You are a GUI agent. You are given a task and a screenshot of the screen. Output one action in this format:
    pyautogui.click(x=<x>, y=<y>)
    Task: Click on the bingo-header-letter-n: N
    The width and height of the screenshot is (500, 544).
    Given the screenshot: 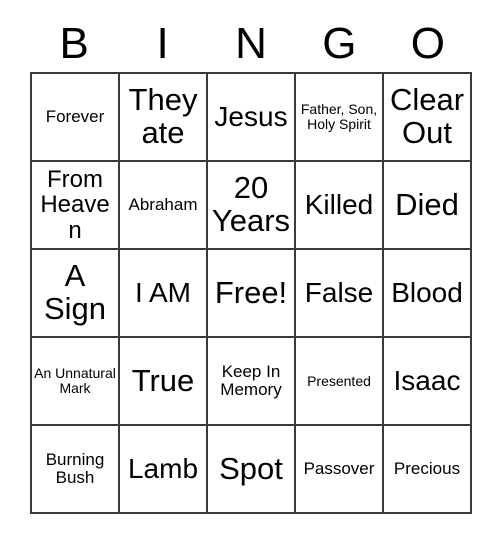 What is the action you would take?
    pyautogui.click(x=251, y=43)
    